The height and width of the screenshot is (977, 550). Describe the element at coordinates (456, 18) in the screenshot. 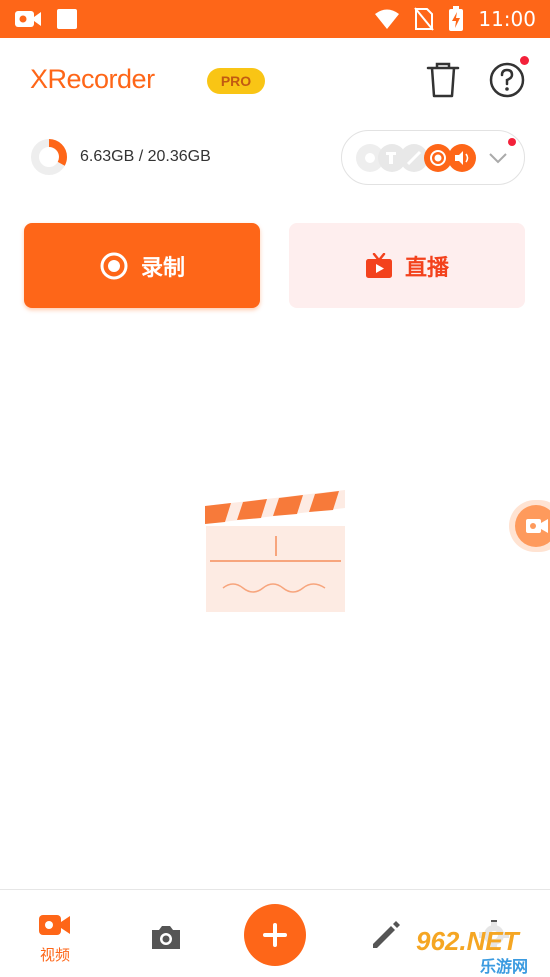

I see `battery-charging-icon` at that location.